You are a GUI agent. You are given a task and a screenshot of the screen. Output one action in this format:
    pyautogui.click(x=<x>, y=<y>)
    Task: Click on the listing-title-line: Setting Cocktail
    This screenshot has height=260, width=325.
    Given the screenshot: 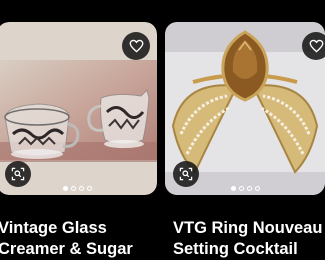 What is the action you would take?
    pyautogui.click(x=235, y=249)
    